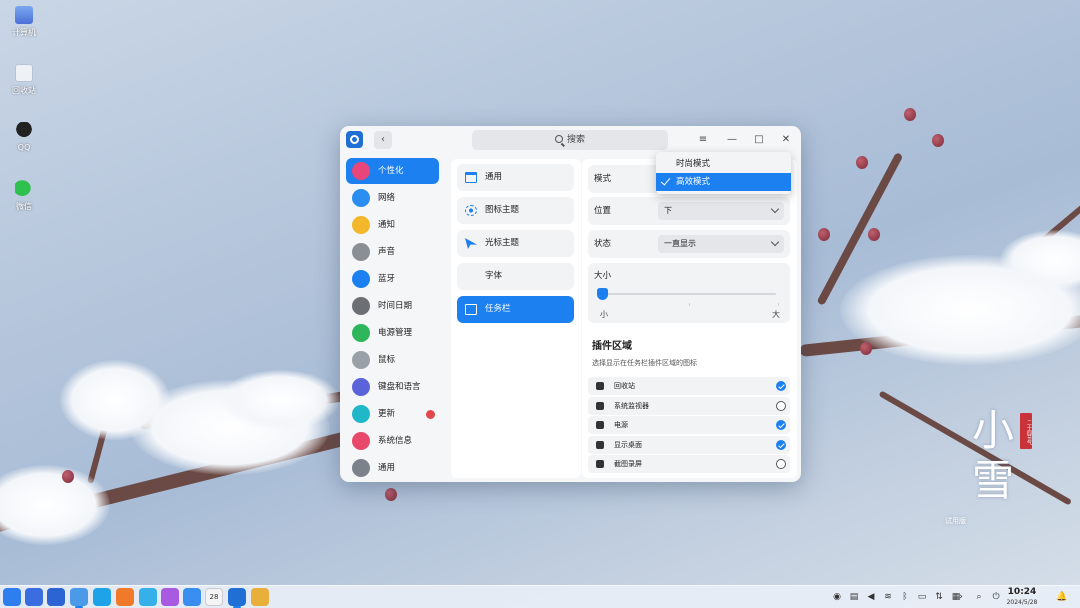 The height and width of the screenshot is (608, 1080). Describe the element at coordinates (732, 140) in the screenshot. I see `minimize-button: —` at that location.